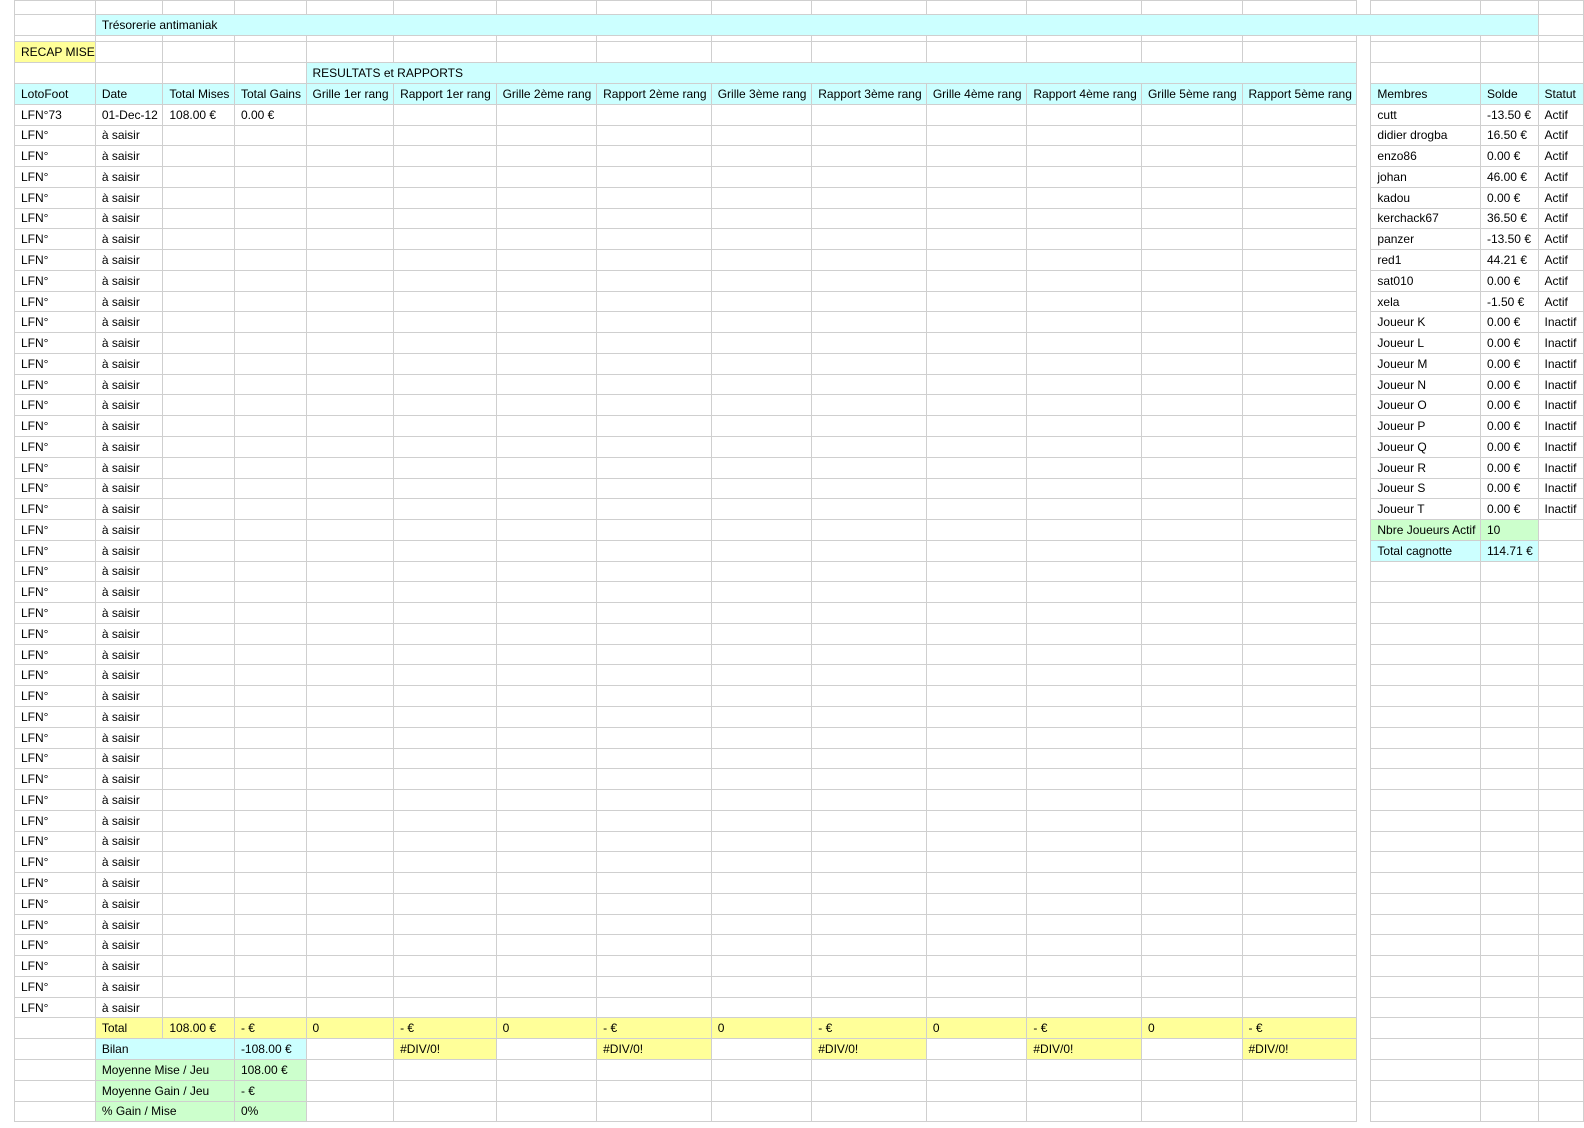 Image resolution: width=1584 pixels, height=1128 pixels. Describe the element at coordinates (1084, 1028) in the screenshot. I see `total-value: - €` at that location.